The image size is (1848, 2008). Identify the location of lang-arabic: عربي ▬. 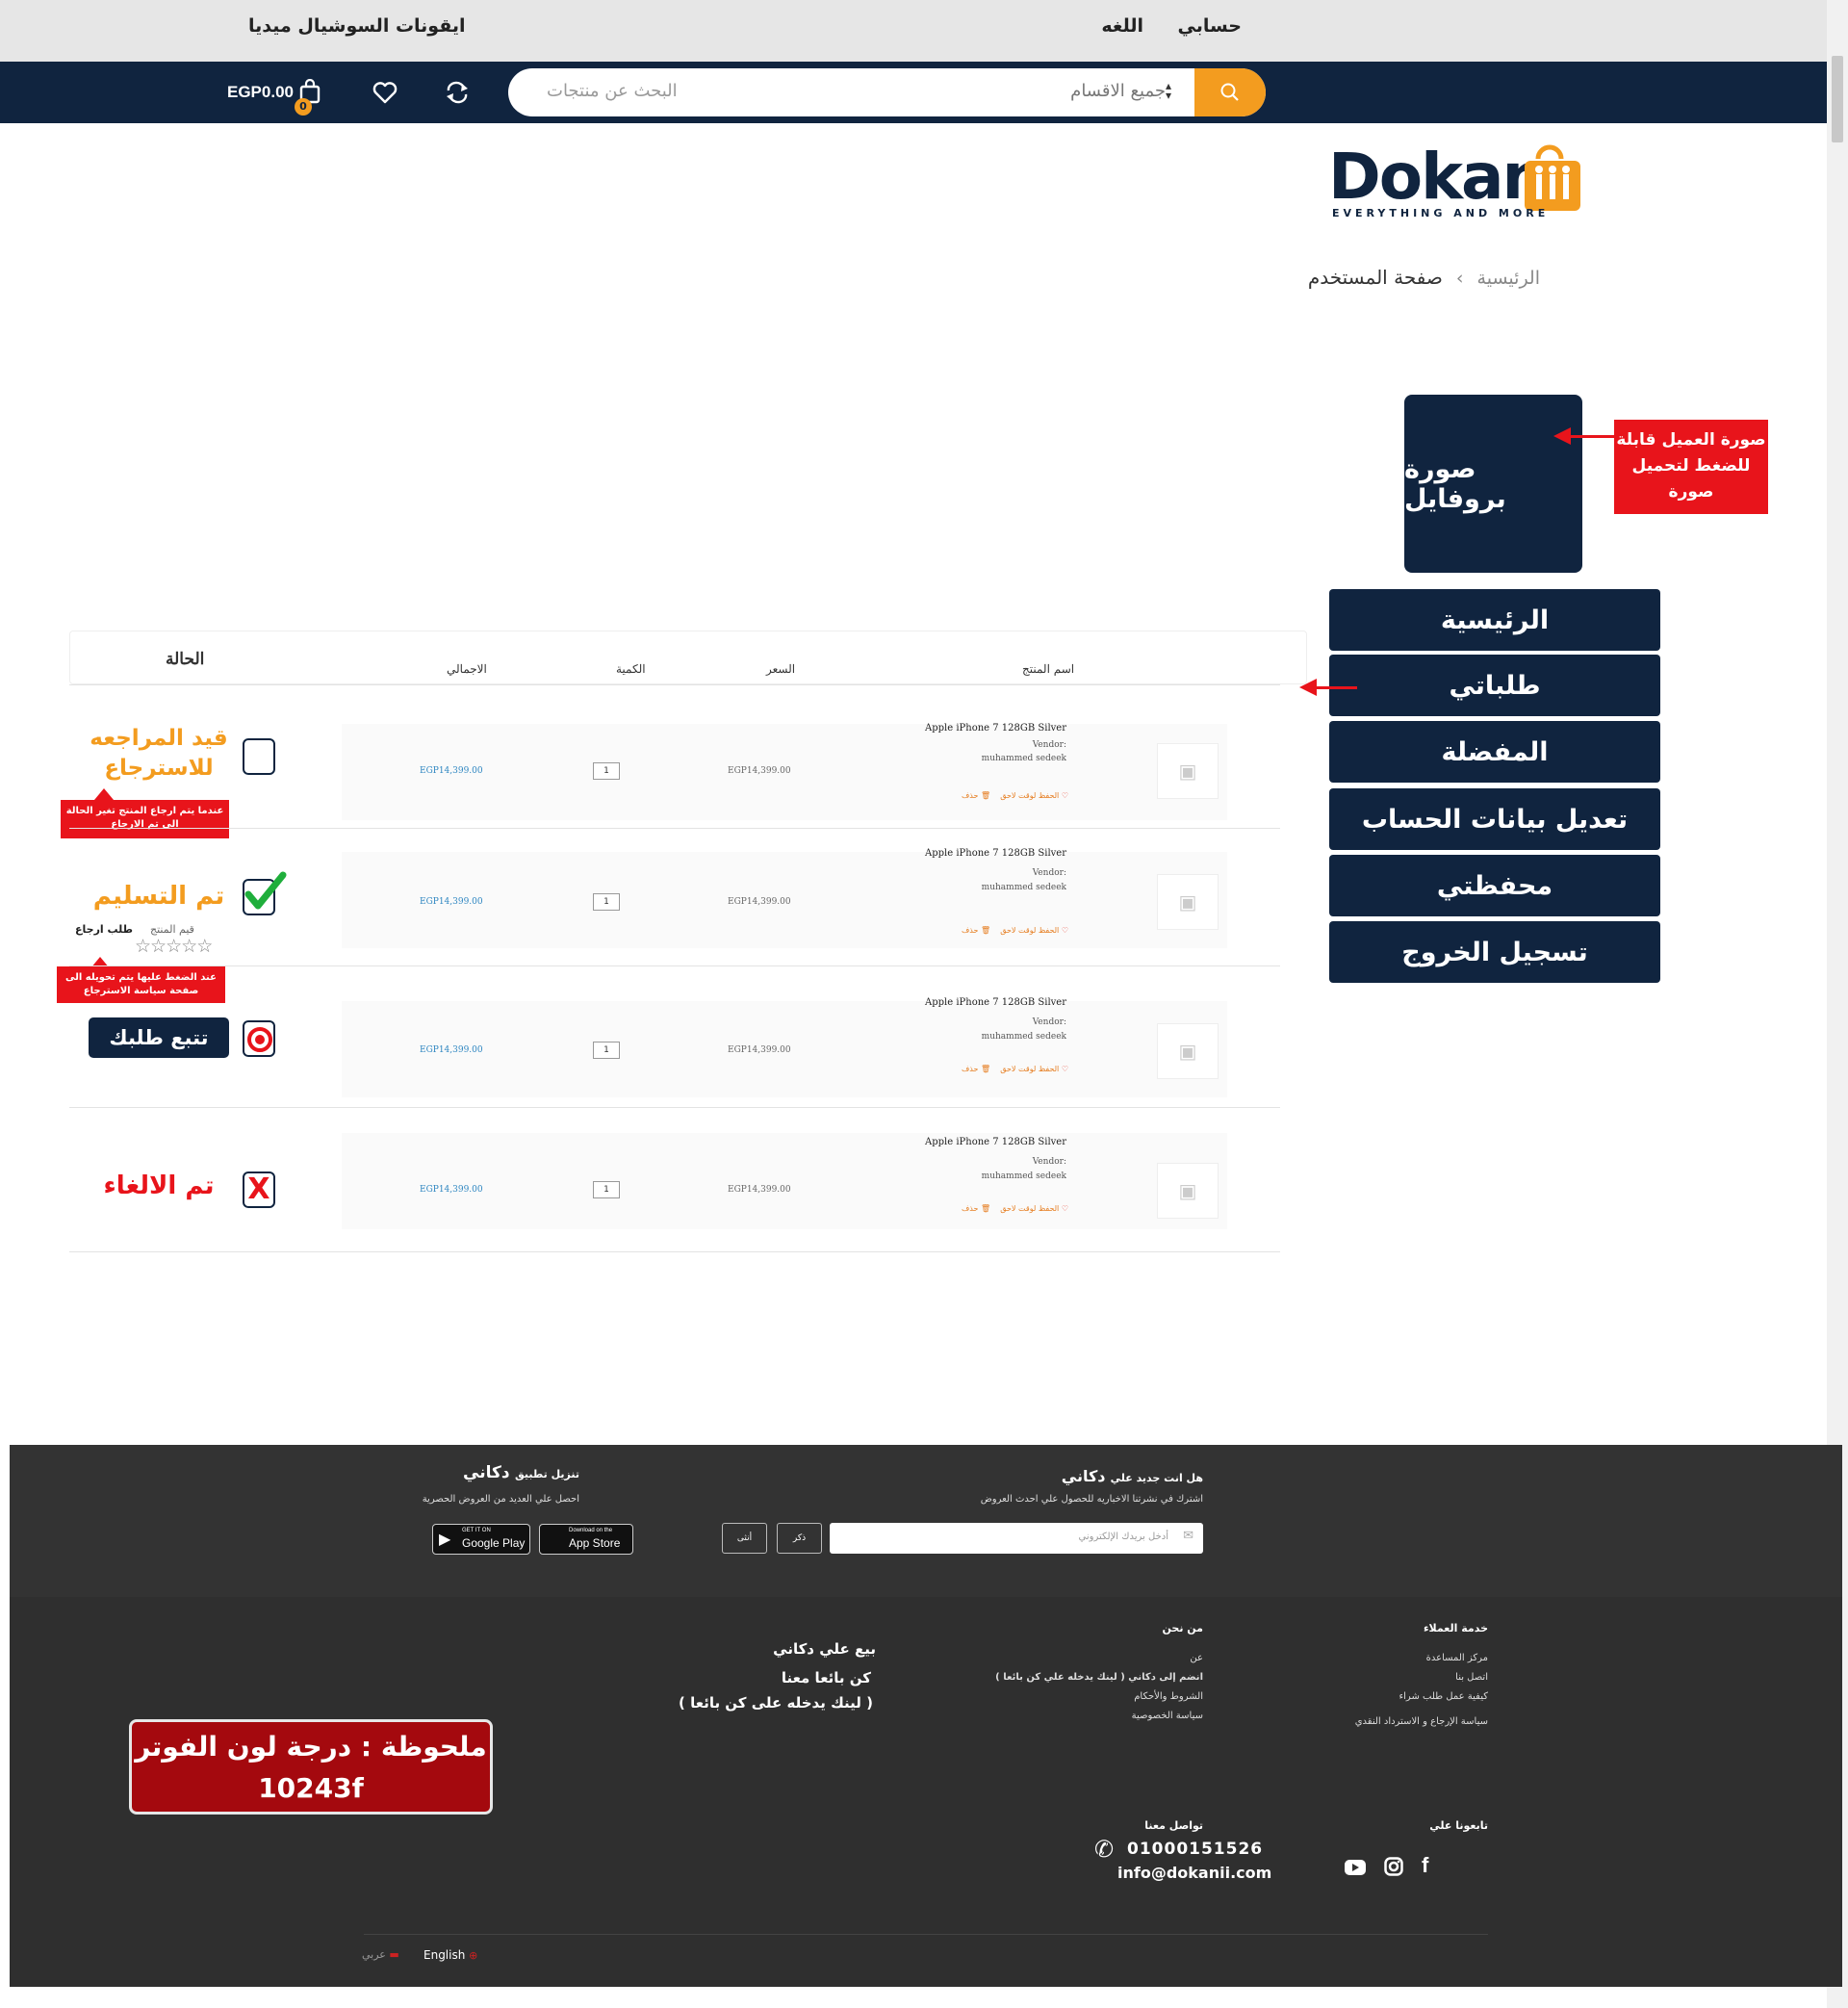
(380, 1954).